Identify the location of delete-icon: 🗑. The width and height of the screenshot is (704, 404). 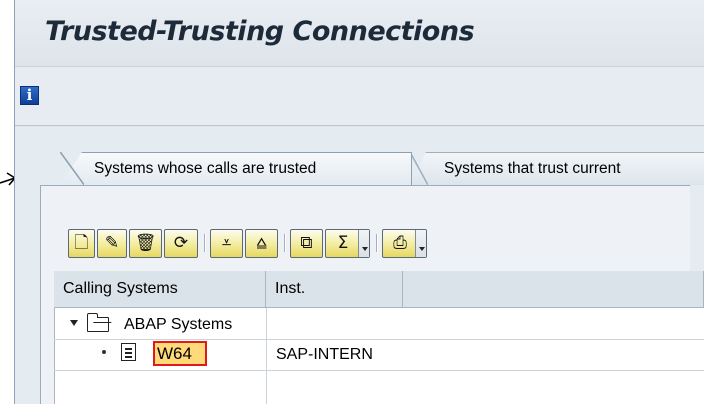
(145, 243).